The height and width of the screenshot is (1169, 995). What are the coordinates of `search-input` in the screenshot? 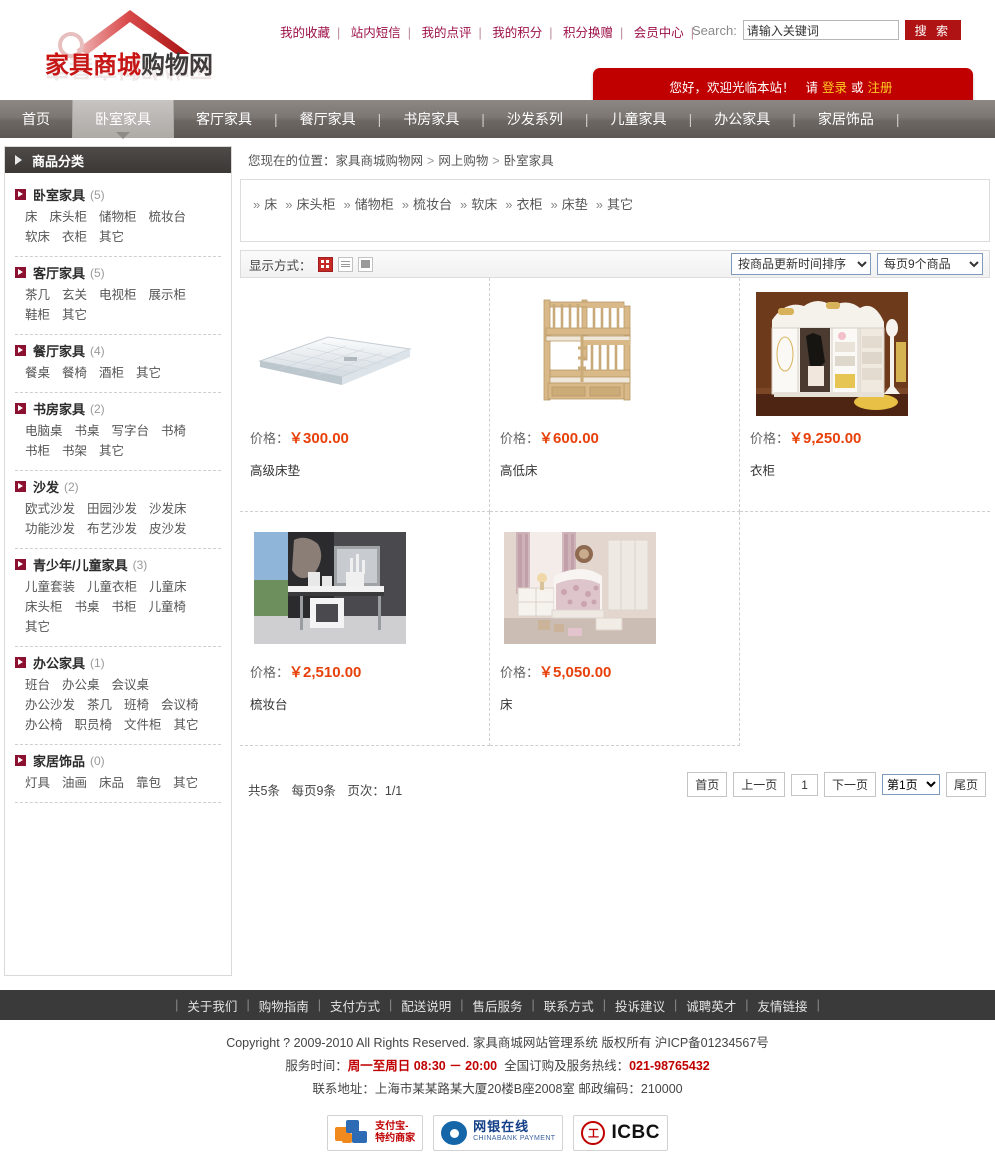 It's located at (820, 30).